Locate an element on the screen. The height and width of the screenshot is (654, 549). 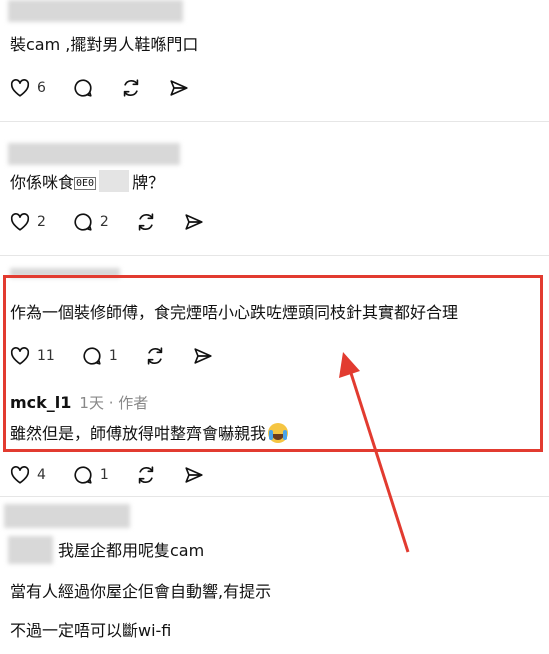
like-button: 6 is located at coordinates (27, 88).